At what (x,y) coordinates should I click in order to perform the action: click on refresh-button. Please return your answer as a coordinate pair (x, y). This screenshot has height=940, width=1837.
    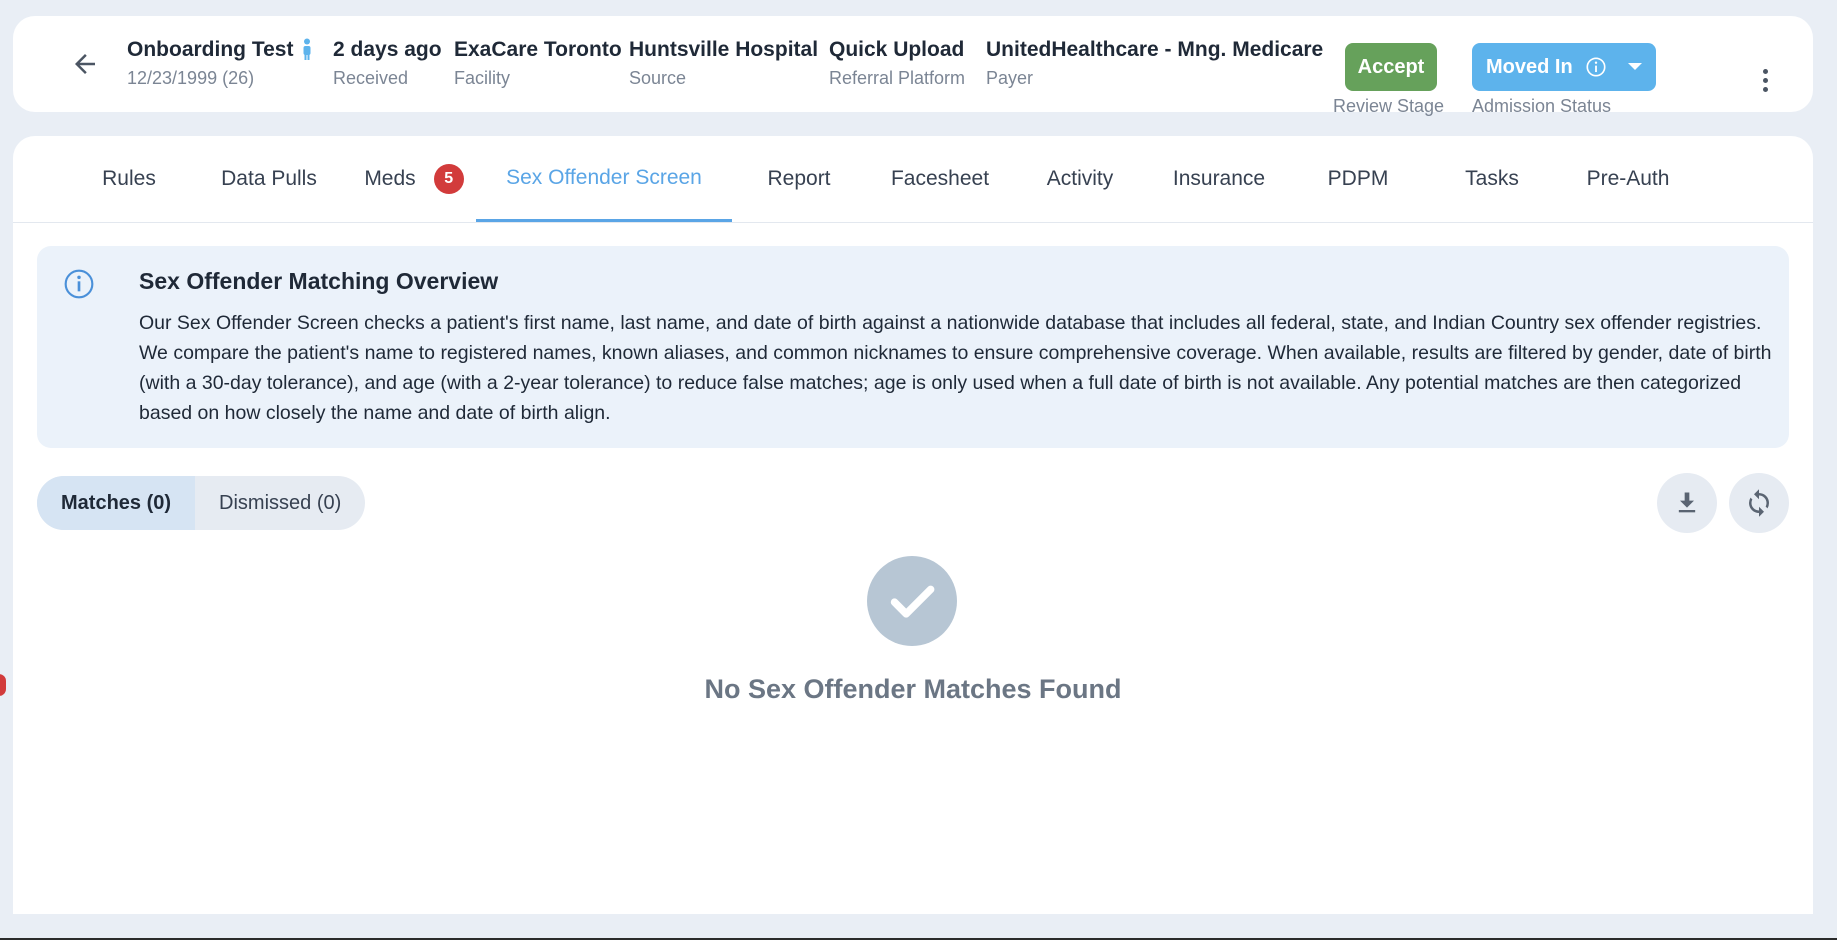
    Looking at the image, I should click on (1759, 503).